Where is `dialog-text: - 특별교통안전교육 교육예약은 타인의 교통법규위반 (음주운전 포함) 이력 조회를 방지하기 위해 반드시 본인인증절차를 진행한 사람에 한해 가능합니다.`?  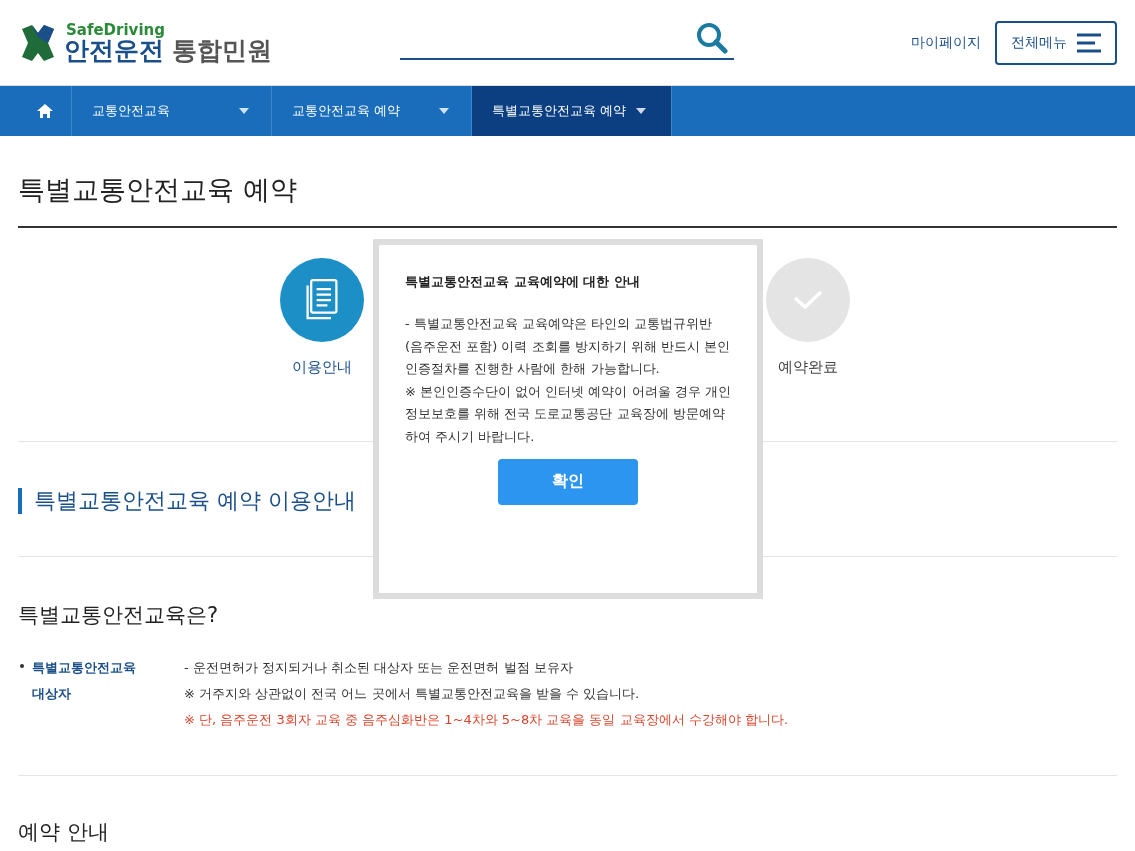 dialog-text: - 특별교통안전교육 교육예약은 타인의 교통법규위반 (음주운전 포함) 이력 조회를 방지하기 위해 반드시 본인인증절차를 진행한 사람에 한해 가능합니다. is located at coordinates (568, 347).